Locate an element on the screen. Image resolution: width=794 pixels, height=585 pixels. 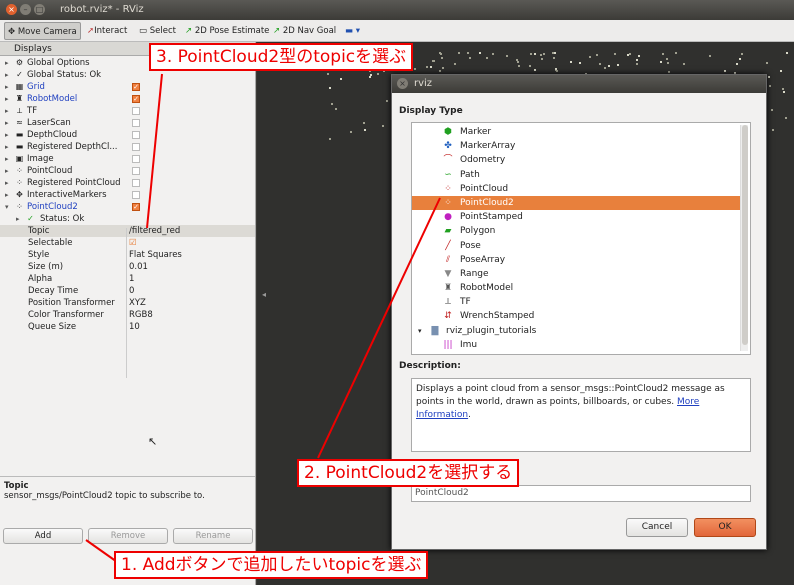
display-type-item: ▼ Range is located at coordinates (577, 274).